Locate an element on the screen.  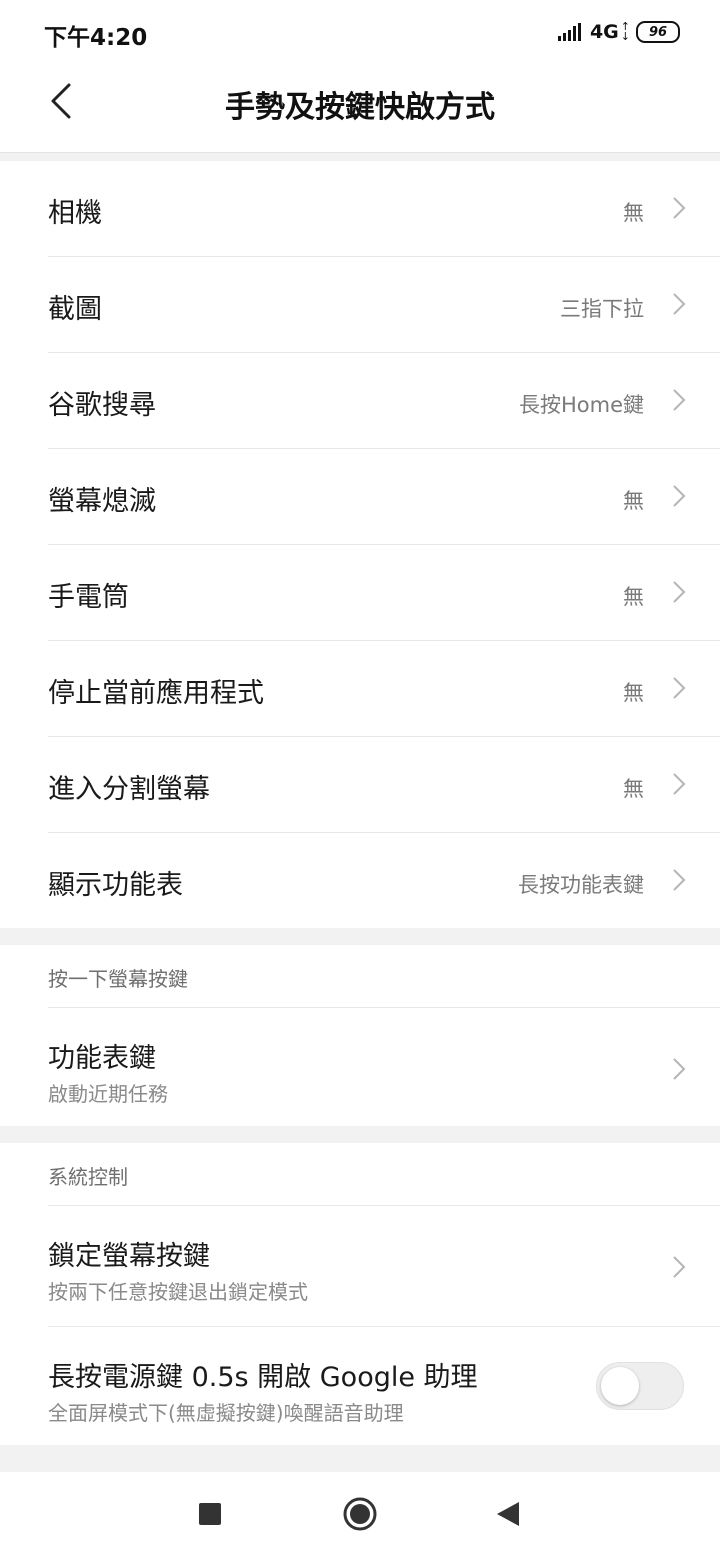
section-title: 系統控制 is located at coordinates (88, 1177).